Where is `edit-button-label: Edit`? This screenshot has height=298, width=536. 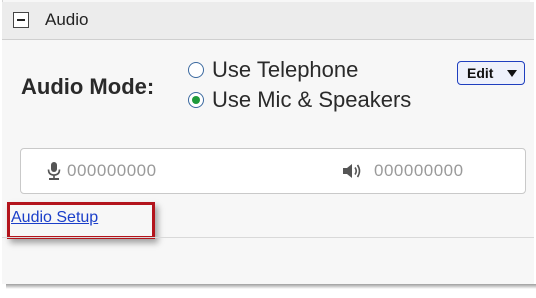
edit-button-label: Edit is located at coordinates (480, 73).